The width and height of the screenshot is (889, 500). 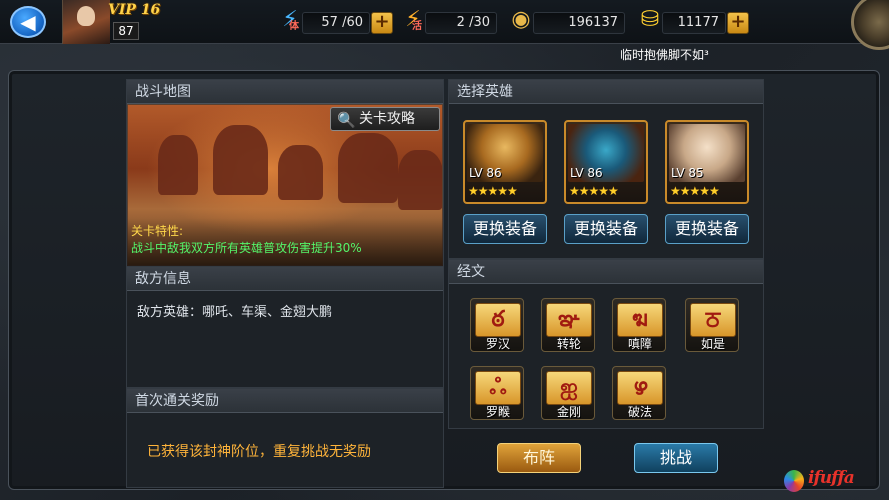 I want to click on scripture-glyph-icon: ഴ, so click(x=640, y=388).